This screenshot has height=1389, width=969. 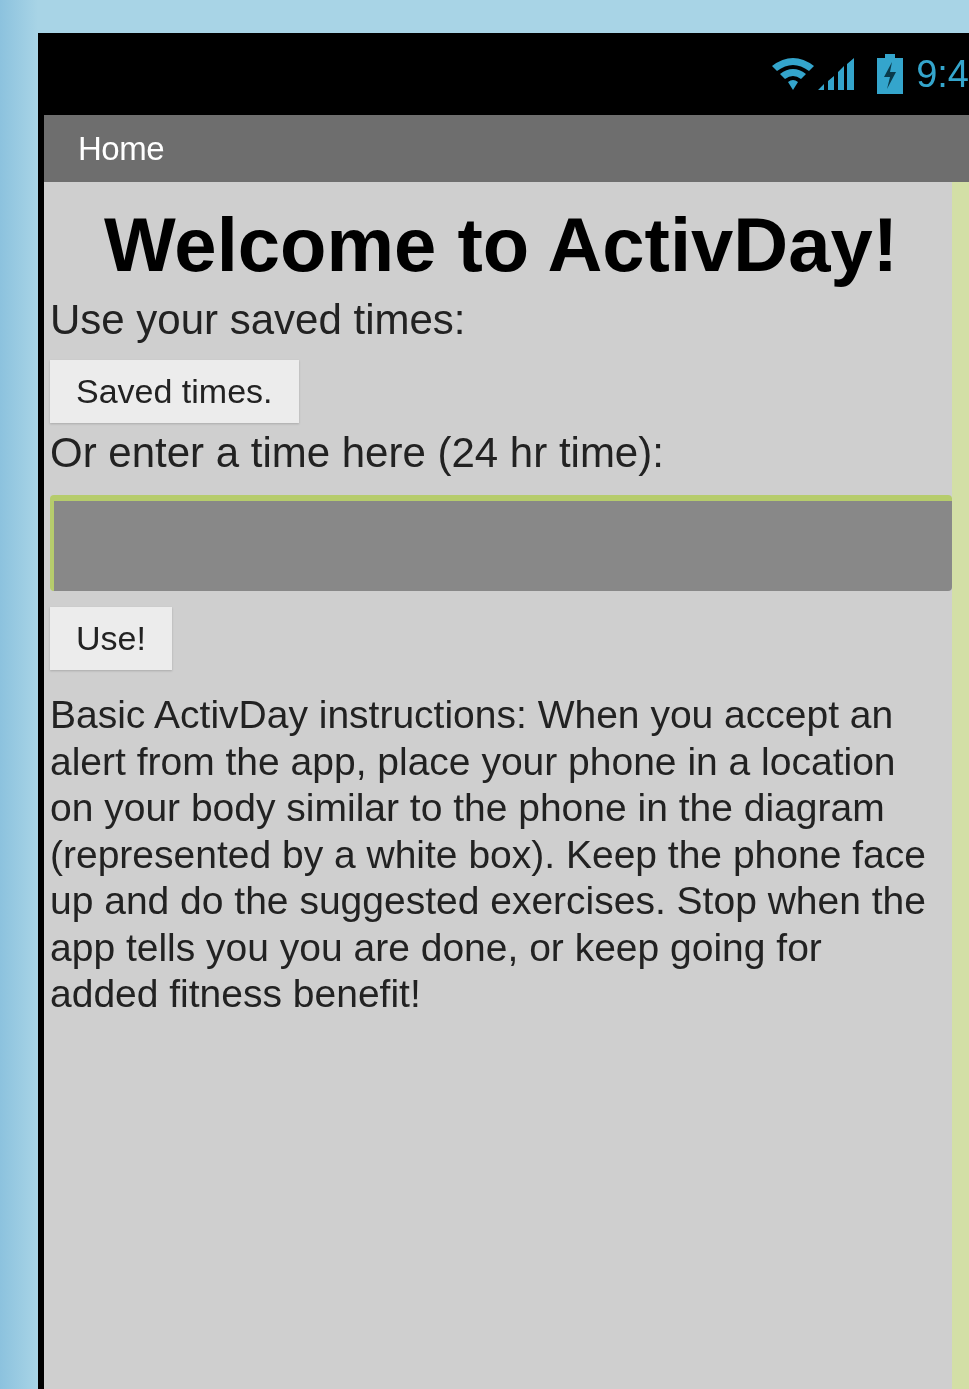 I want to click on use-button: Use!, so click(x=111, y=638).